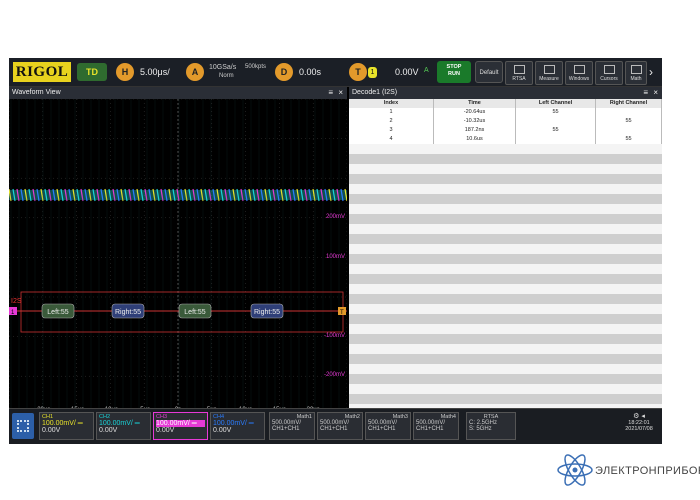 This screenshot has height=500, width=700. Describe the element at coordinates (475, 112) in the screenshot. I see `table-cell: -20.64us` at that location.